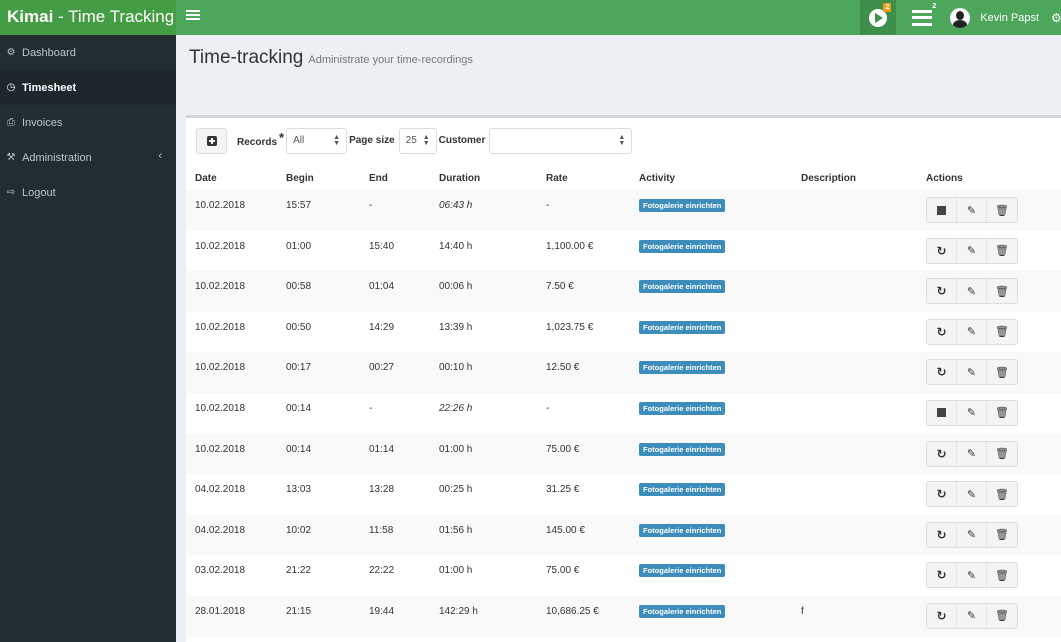 This screenshot has height=642, width=1061. Describe the element at coordinates (88, 122) in the screenshot. I see `sidebar-item-invoices: ⎙ Invoices` at that location.